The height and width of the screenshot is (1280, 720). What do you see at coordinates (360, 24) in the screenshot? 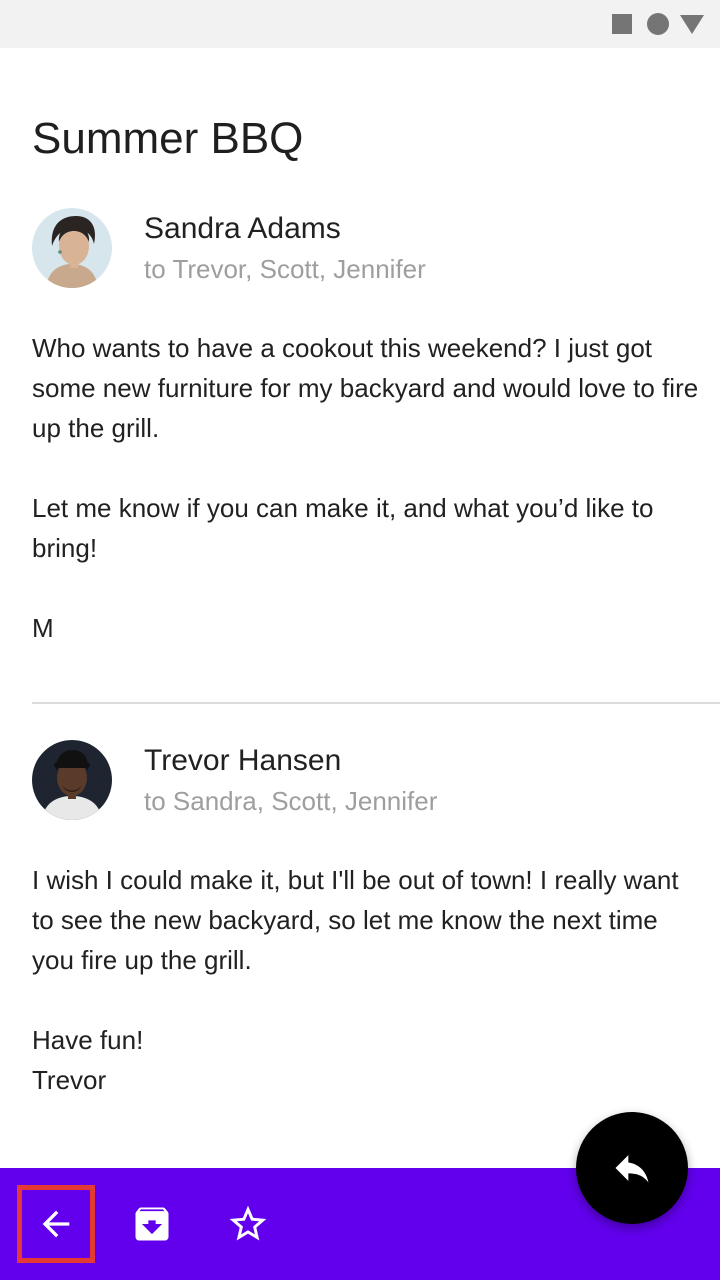
I see `status-bar` at bounding box center [360, 24].